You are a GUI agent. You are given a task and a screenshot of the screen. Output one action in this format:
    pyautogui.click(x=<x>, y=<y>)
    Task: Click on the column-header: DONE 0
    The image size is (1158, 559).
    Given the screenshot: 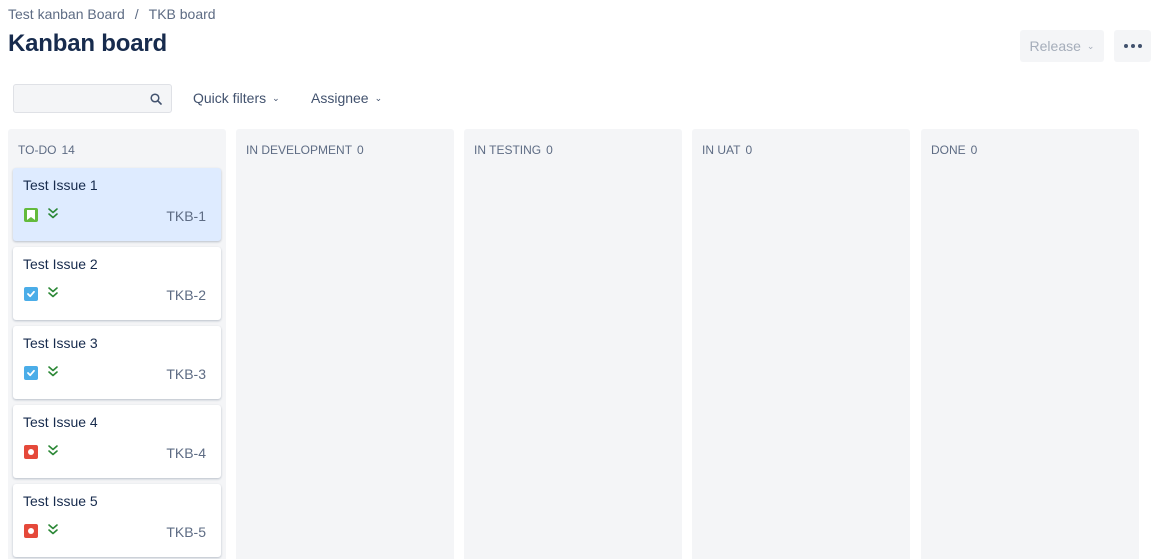 What is the action you would take?
    pyautogui.click(x=954, y=150)
    